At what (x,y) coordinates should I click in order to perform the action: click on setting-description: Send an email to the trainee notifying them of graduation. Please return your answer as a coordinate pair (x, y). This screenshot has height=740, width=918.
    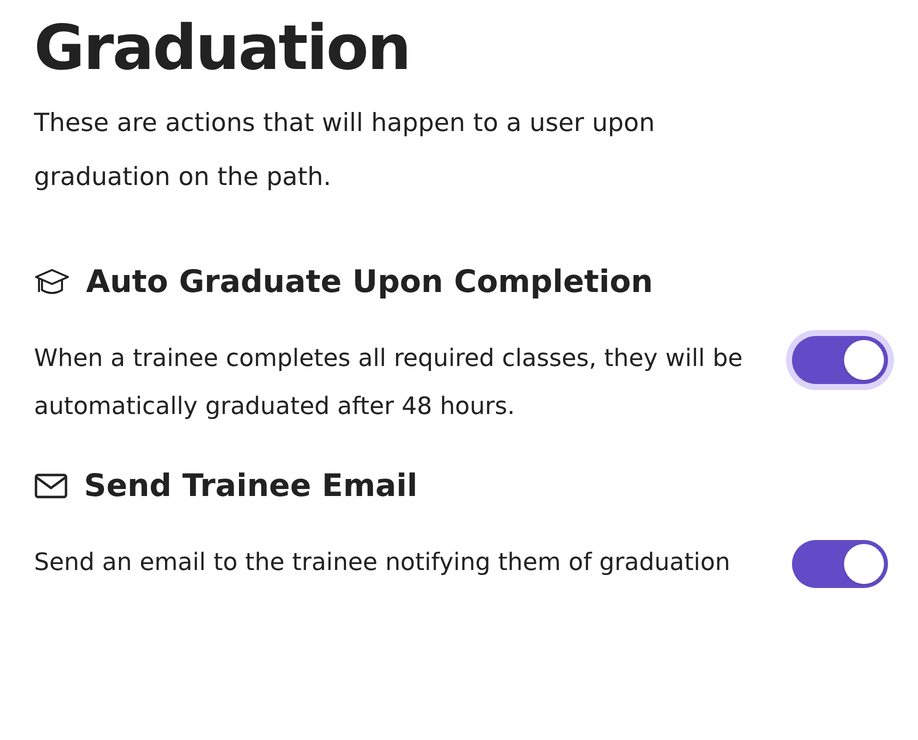
    Looking at the image, I should click on (383, 562).